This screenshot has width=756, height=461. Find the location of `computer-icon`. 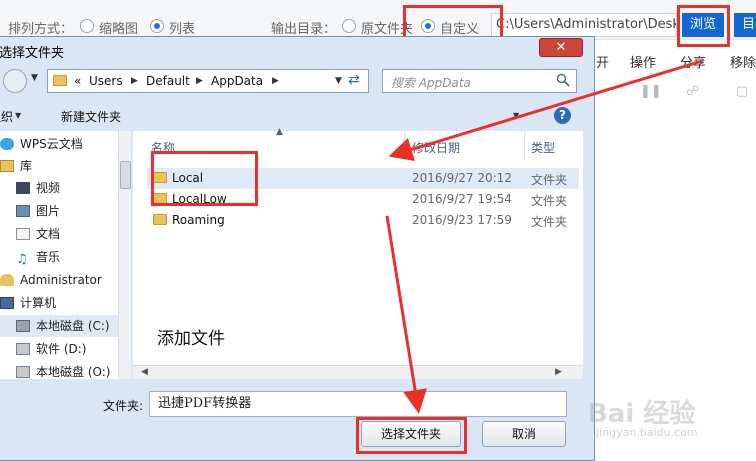

computer-icon is located at coordinates (7, 303).